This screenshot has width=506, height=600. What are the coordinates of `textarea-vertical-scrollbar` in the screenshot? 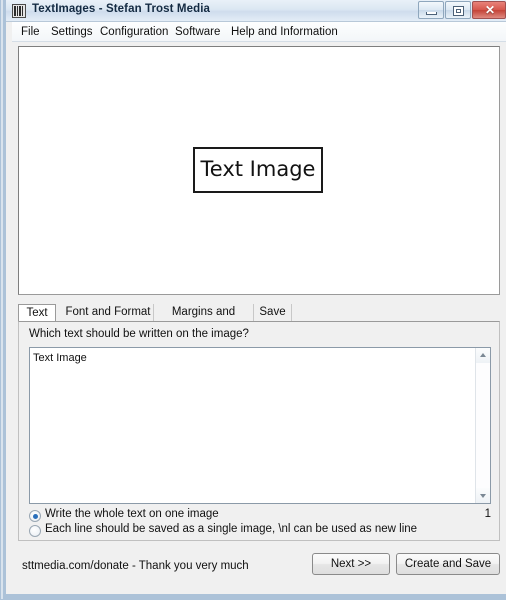 It's located at (482, 425).